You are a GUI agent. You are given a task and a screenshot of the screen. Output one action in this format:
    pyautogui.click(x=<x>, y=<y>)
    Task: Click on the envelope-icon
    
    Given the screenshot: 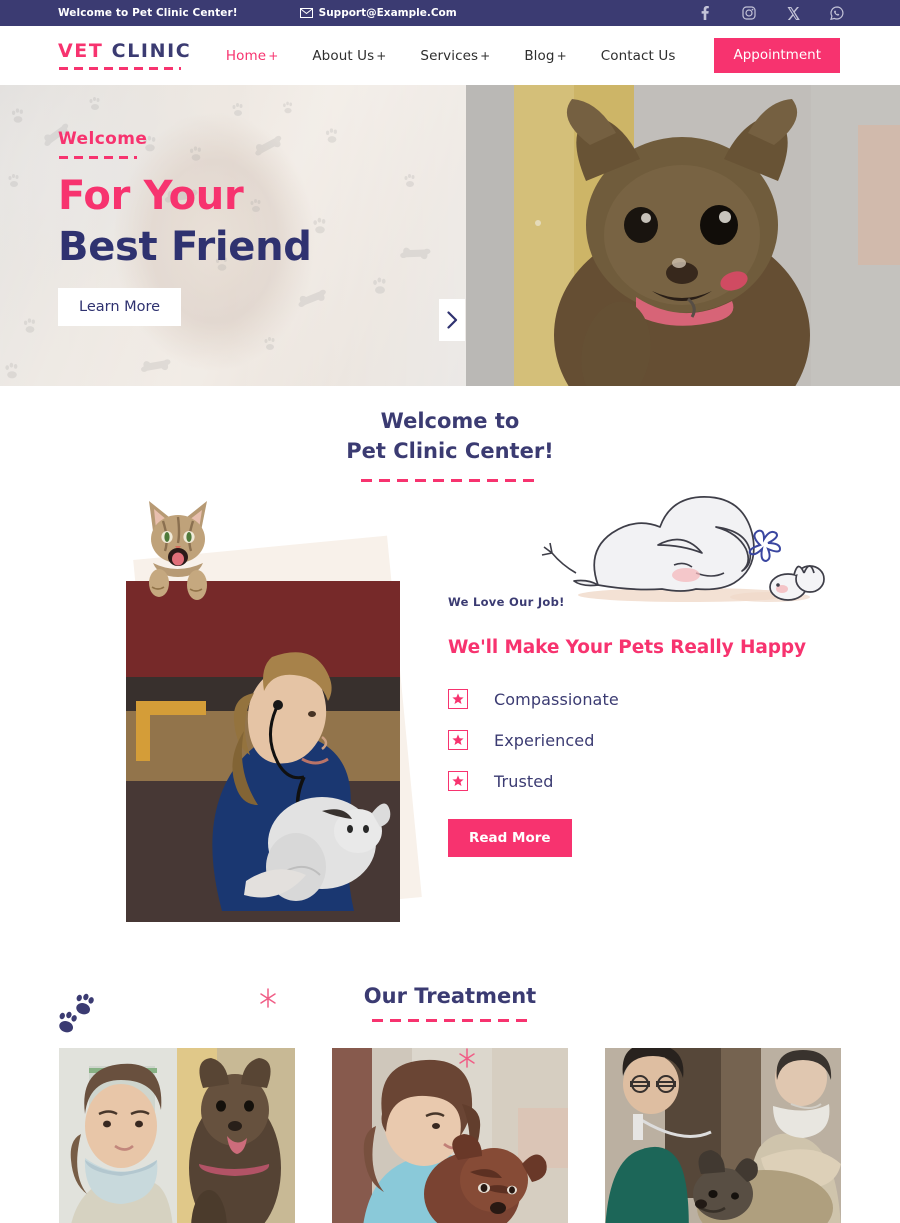 What is the action you would take?
    pyautogui.click(x=306, y=13)
    